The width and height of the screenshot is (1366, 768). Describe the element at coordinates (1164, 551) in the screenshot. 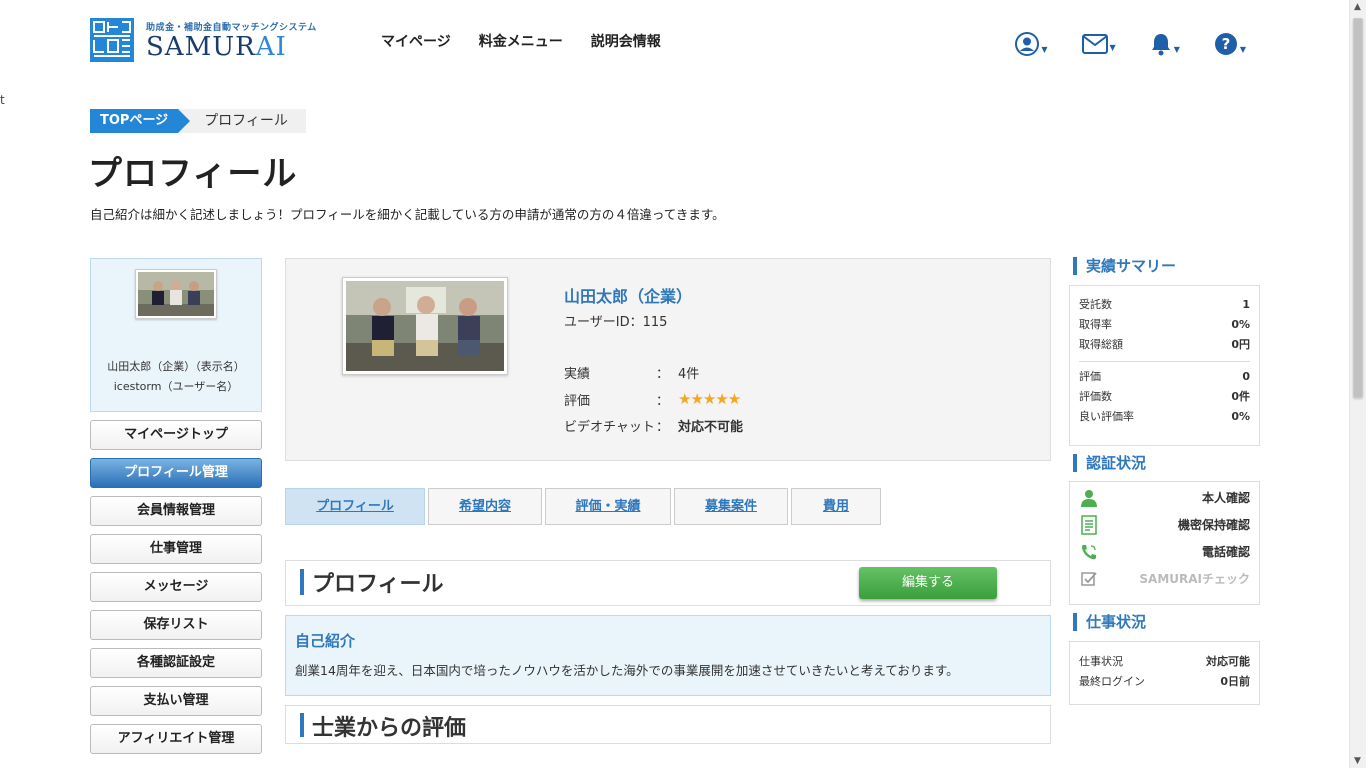

I see `cert-phone: 電話確認` at that location.